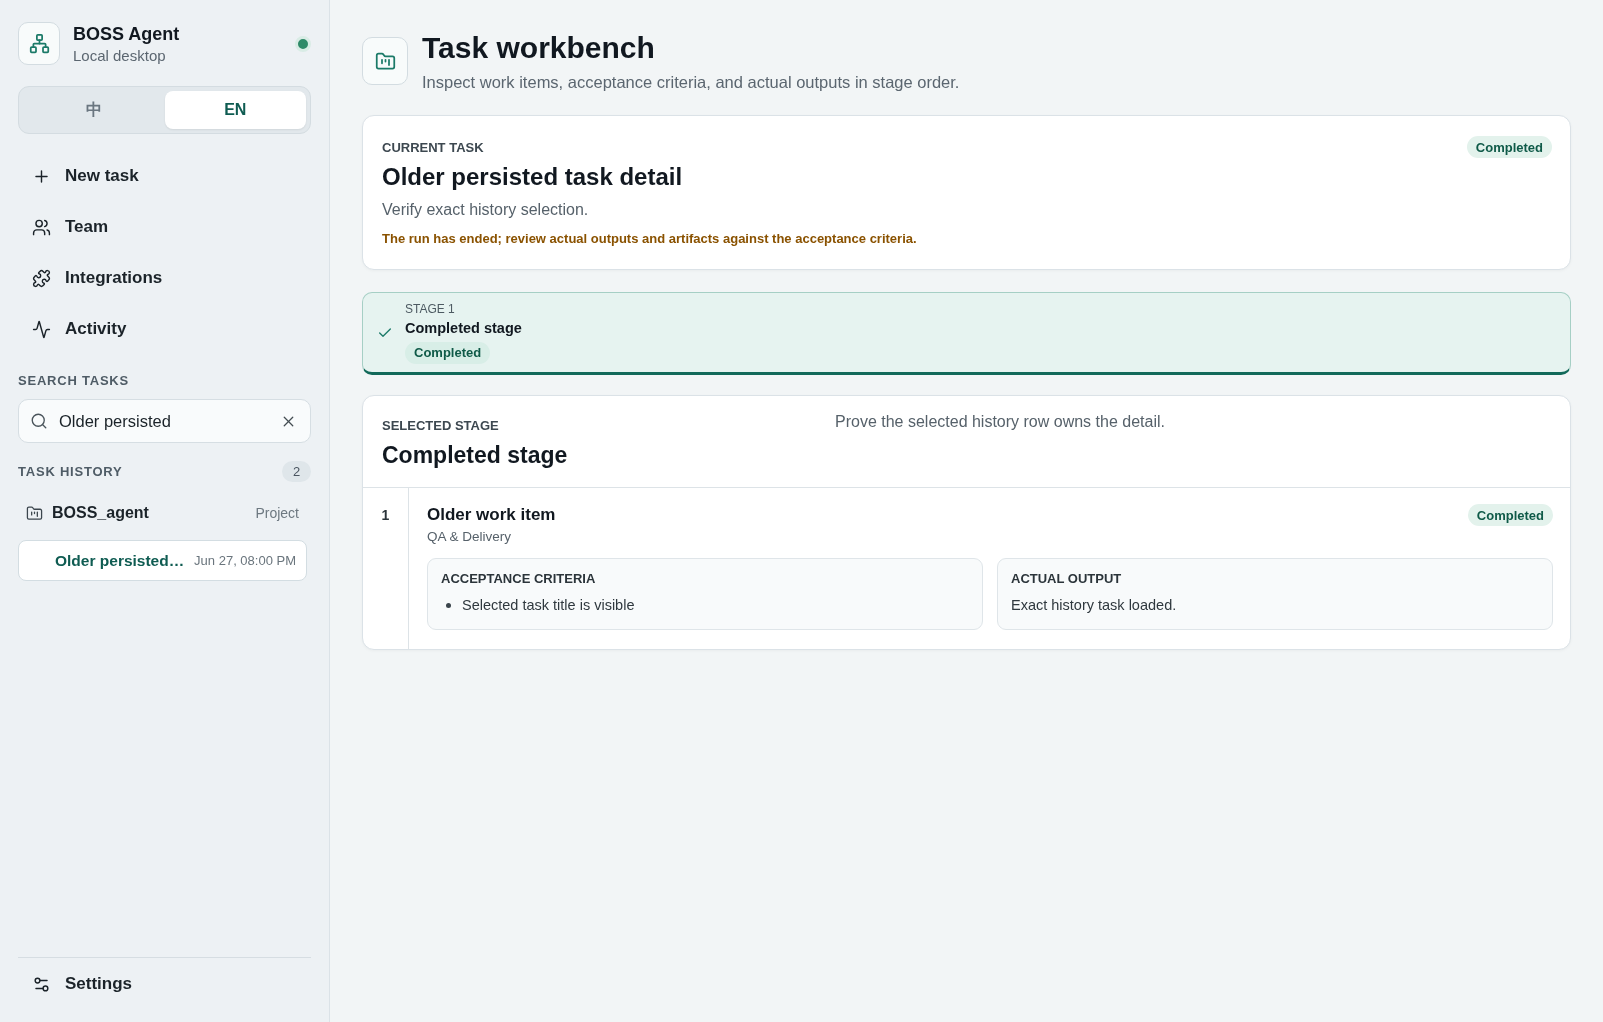 The width and height of the screenshot is (1603, 1022). Describe the element at coordinates (1067, 579) in the screenshot. I see `panel-heading: ACTUAL OUTPUT` at that location.